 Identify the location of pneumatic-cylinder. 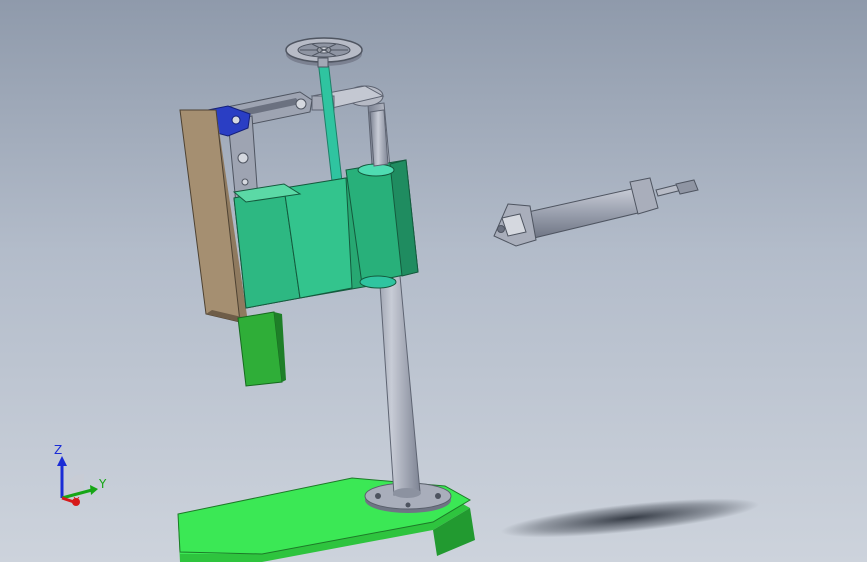
(596, 212).